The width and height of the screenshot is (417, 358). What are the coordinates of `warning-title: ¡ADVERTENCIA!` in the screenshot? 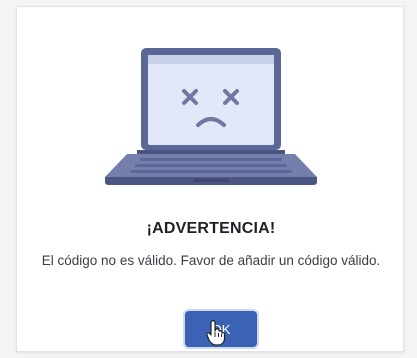 It's located at (211, 228).